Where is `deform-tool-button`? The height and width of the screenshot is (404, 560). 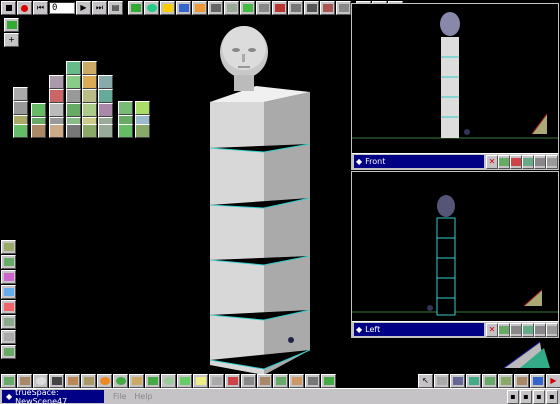 deform-tool-button is located at coordinates (231, 8).